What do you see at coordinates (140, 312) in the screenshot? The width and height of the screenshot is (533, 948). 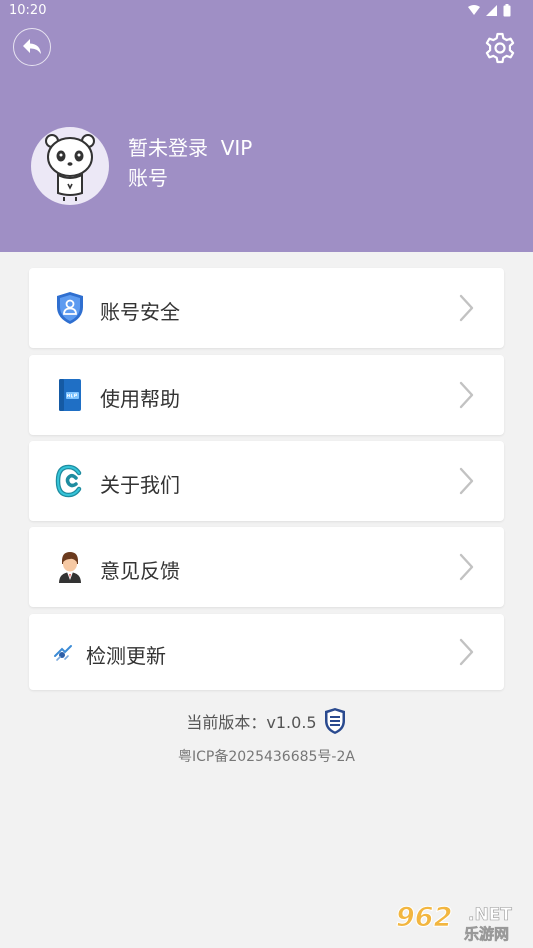 I see `menu-label-account-security: 账号安全` at bounding box center [140, 312].